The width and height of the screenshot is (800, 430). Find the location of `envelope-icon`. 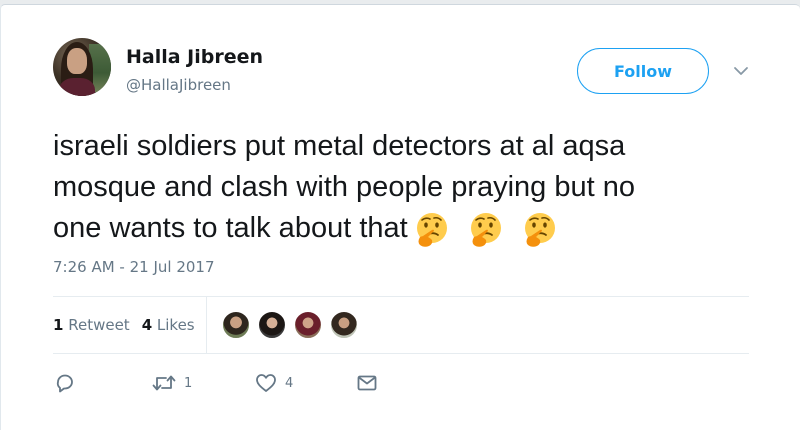

envelope-icon is located at coordinates (367, 383).